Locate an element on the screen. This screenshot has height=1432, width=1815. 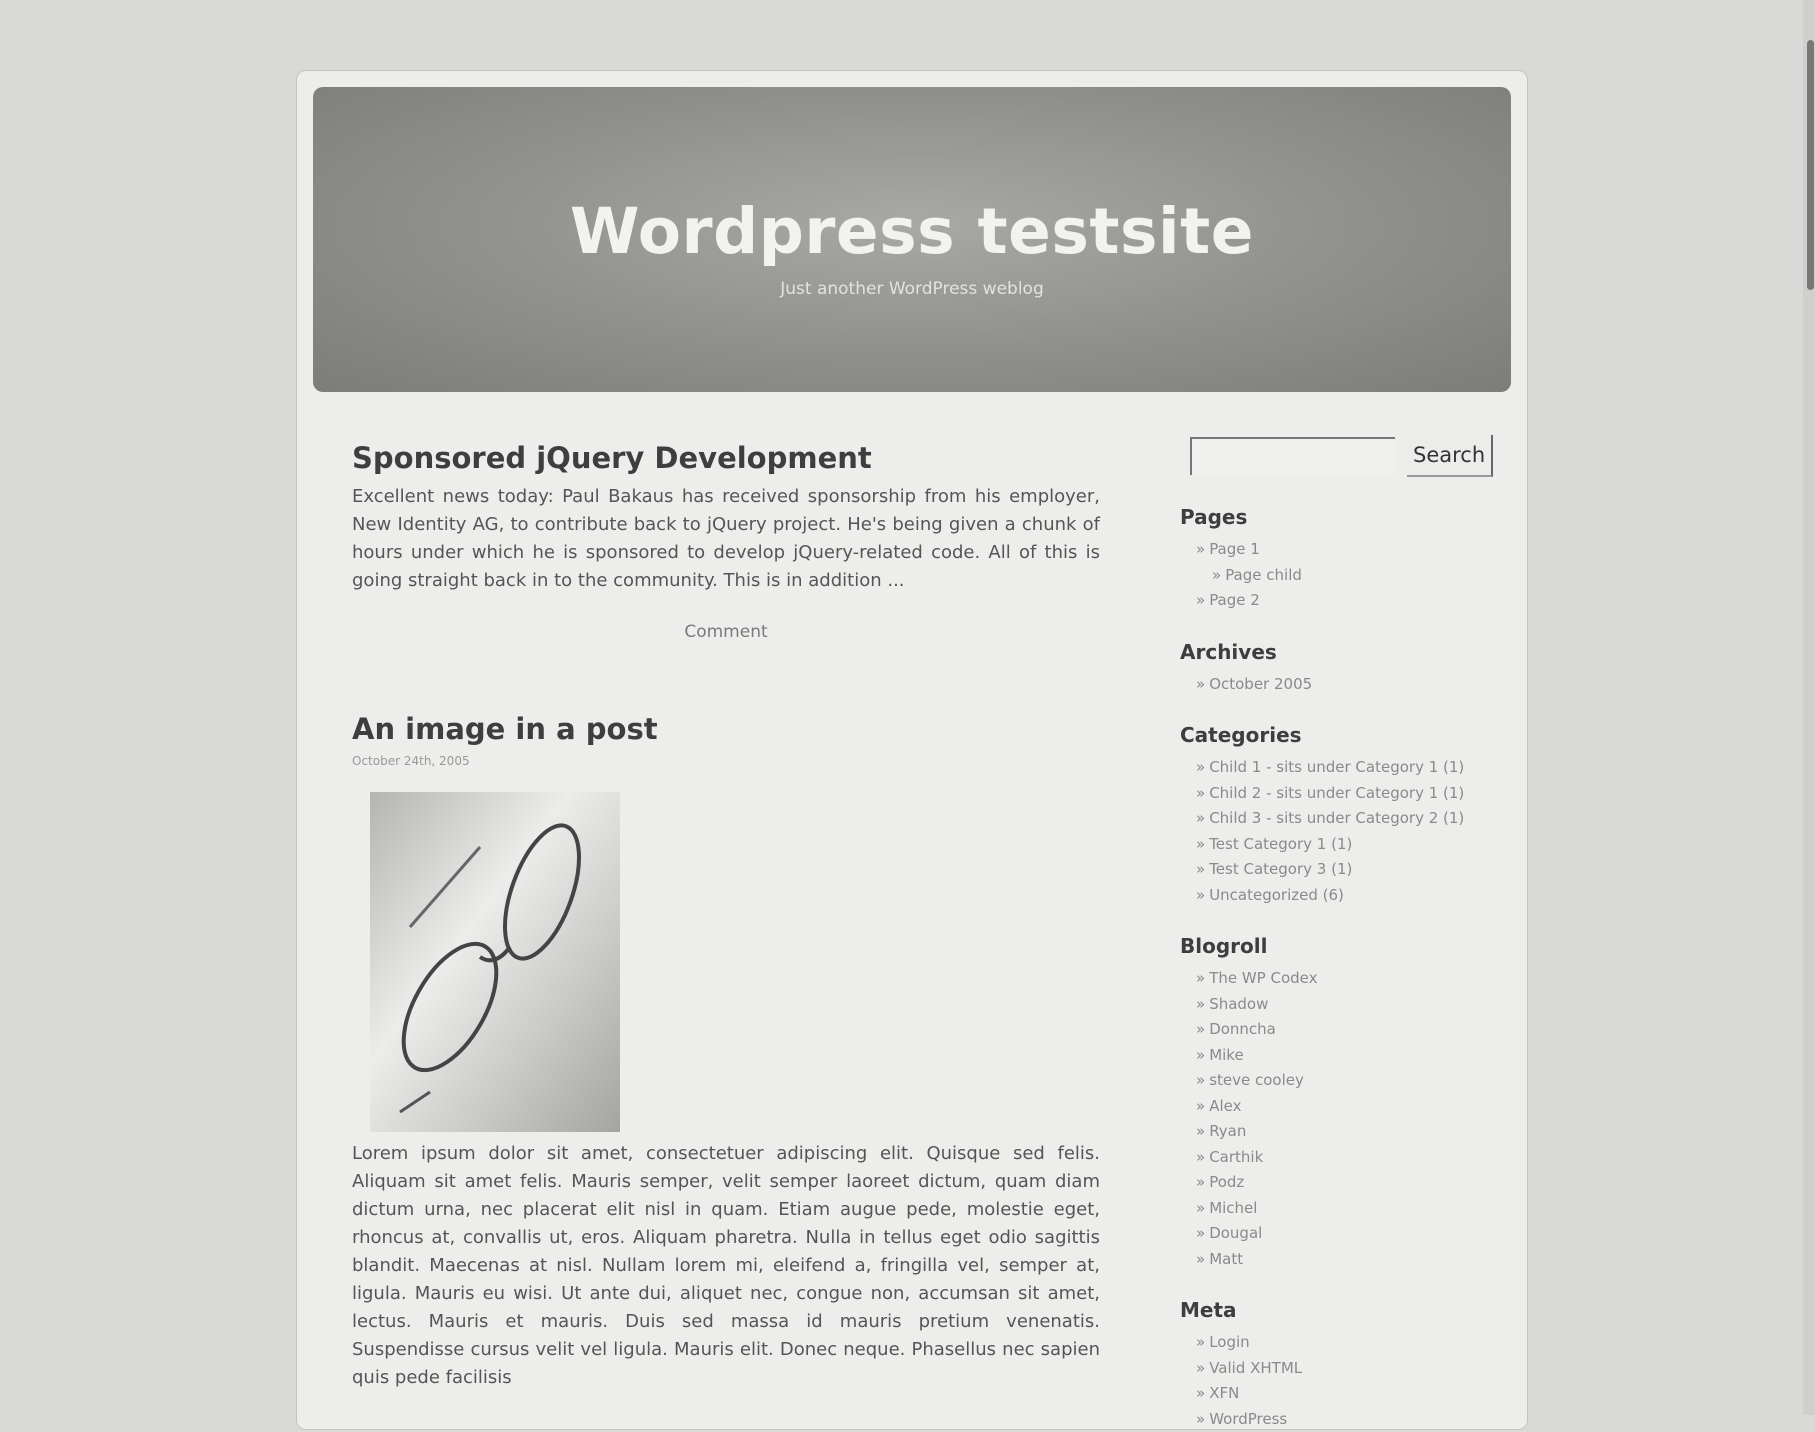
site-description: Just another WordPress weblog is located at coordinates (912, 289).